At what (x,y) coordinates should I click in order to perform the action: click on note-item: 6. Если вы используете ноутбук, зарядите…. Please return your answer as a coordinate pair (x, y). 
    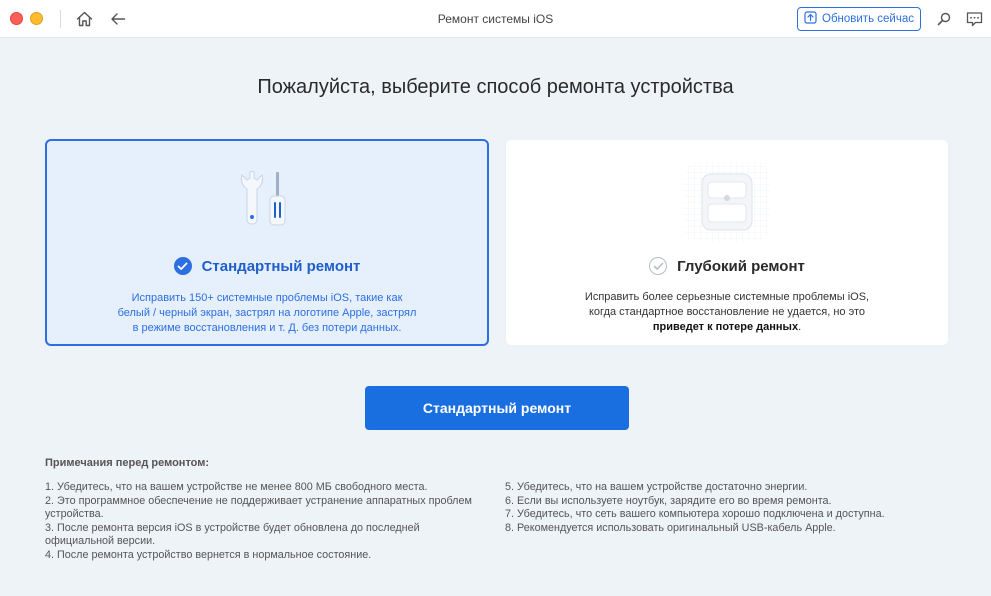
    Looking at the image, I should click on (668, 500).